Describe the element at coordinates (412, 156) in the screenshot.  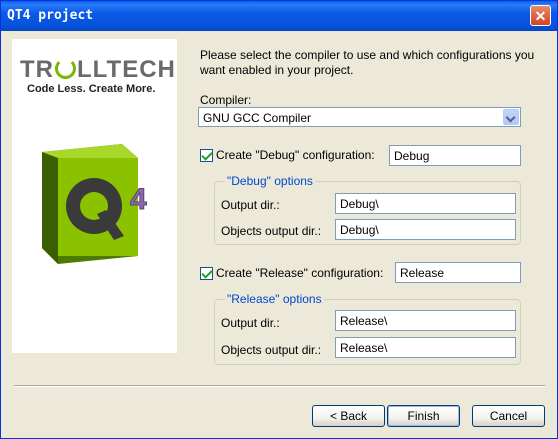
I see `debug-config-name-value: Debug` at that location.